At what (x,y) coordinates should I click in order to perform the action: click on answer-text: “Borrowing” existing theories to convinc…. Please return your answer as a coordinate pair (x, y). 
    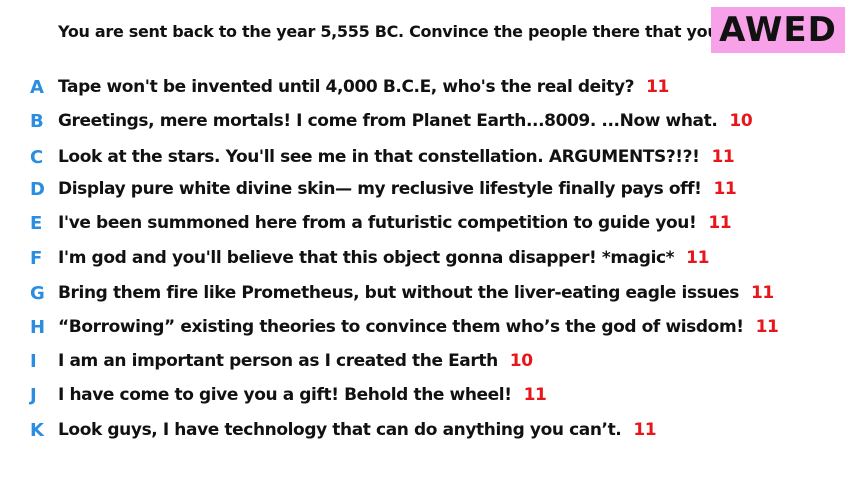
    Looking at the image, I should click on (401, 327).